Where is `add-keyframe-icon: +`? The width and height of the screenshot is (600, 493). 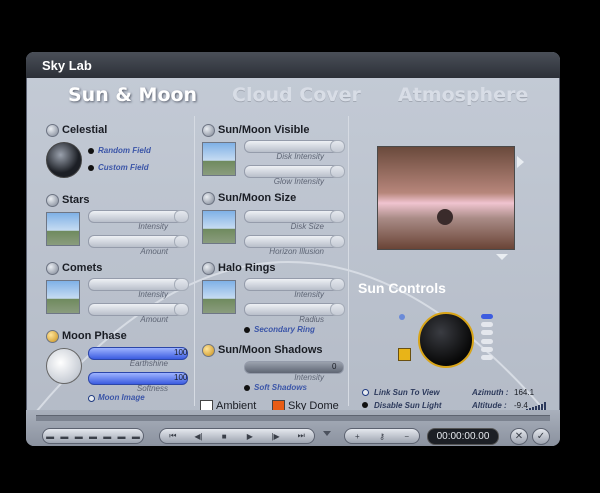 add-keyframe-icon: + is located at coordinates (357, 436).